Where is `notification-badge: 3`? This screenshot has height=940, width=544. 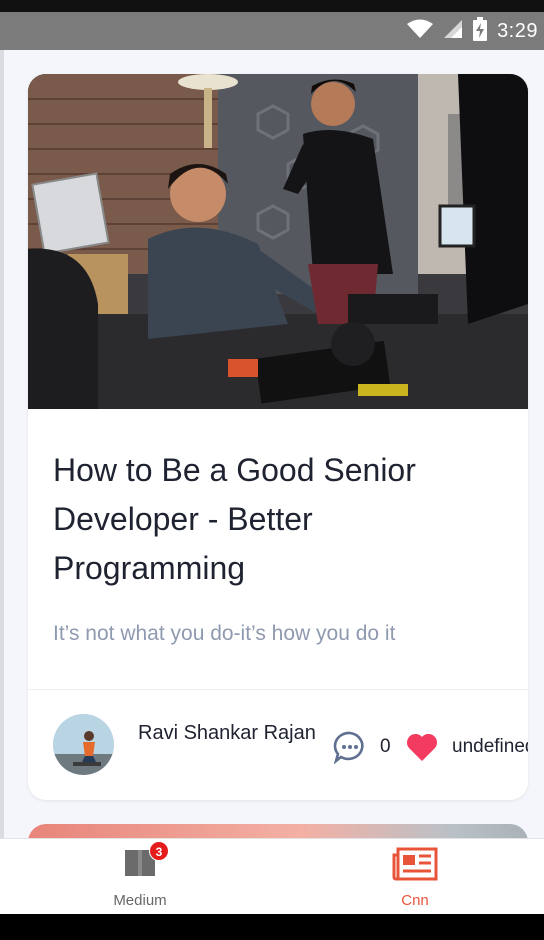 notification-badge: 3 is located at coordinates (159, 851).